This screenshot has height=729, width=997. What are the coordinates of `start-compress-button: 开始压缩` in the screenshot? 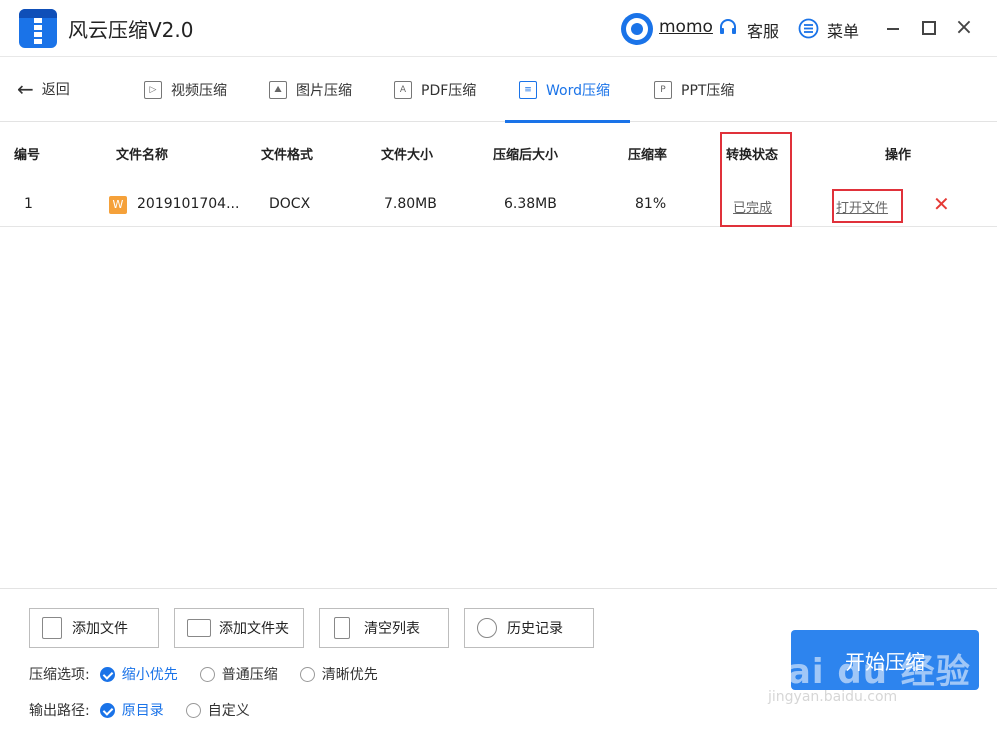 It's located at (885, 660).